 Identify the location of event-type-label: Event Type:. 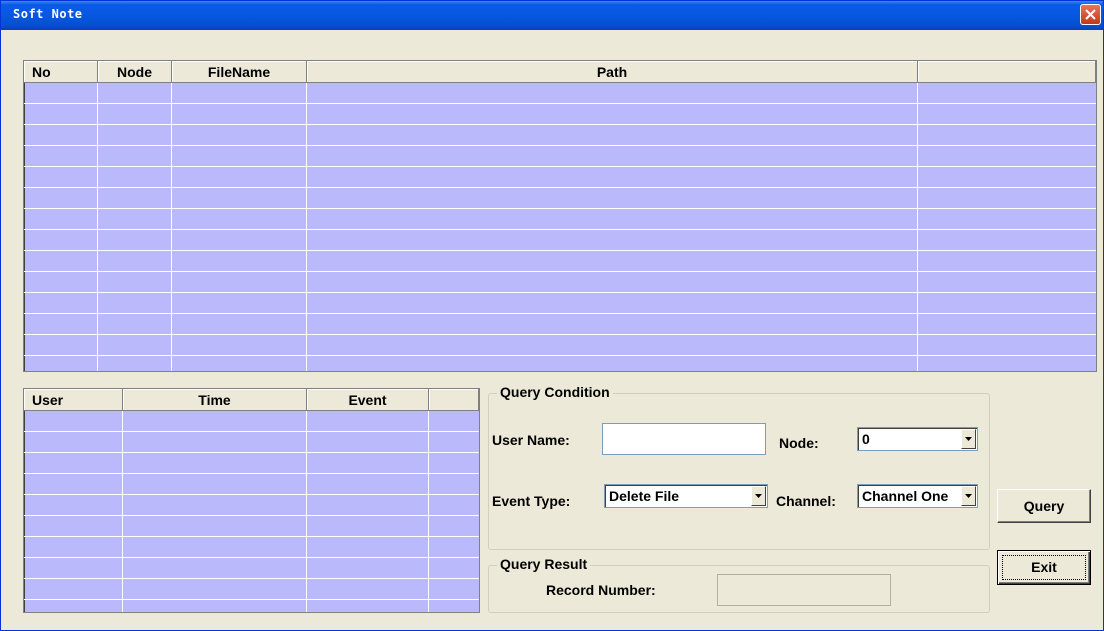
(531, 501).